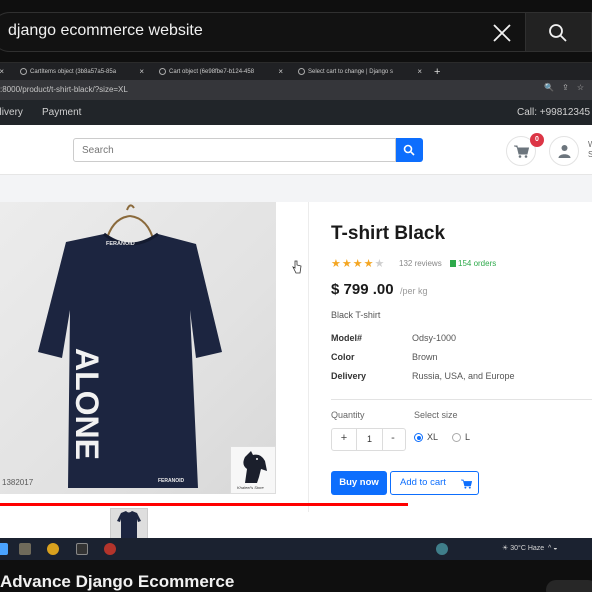 The height and width of the screenshot is (592, 592). I want to click on tab-cartitems: CartItems object (3b8a57a5-85a ×, so click(82, 72).